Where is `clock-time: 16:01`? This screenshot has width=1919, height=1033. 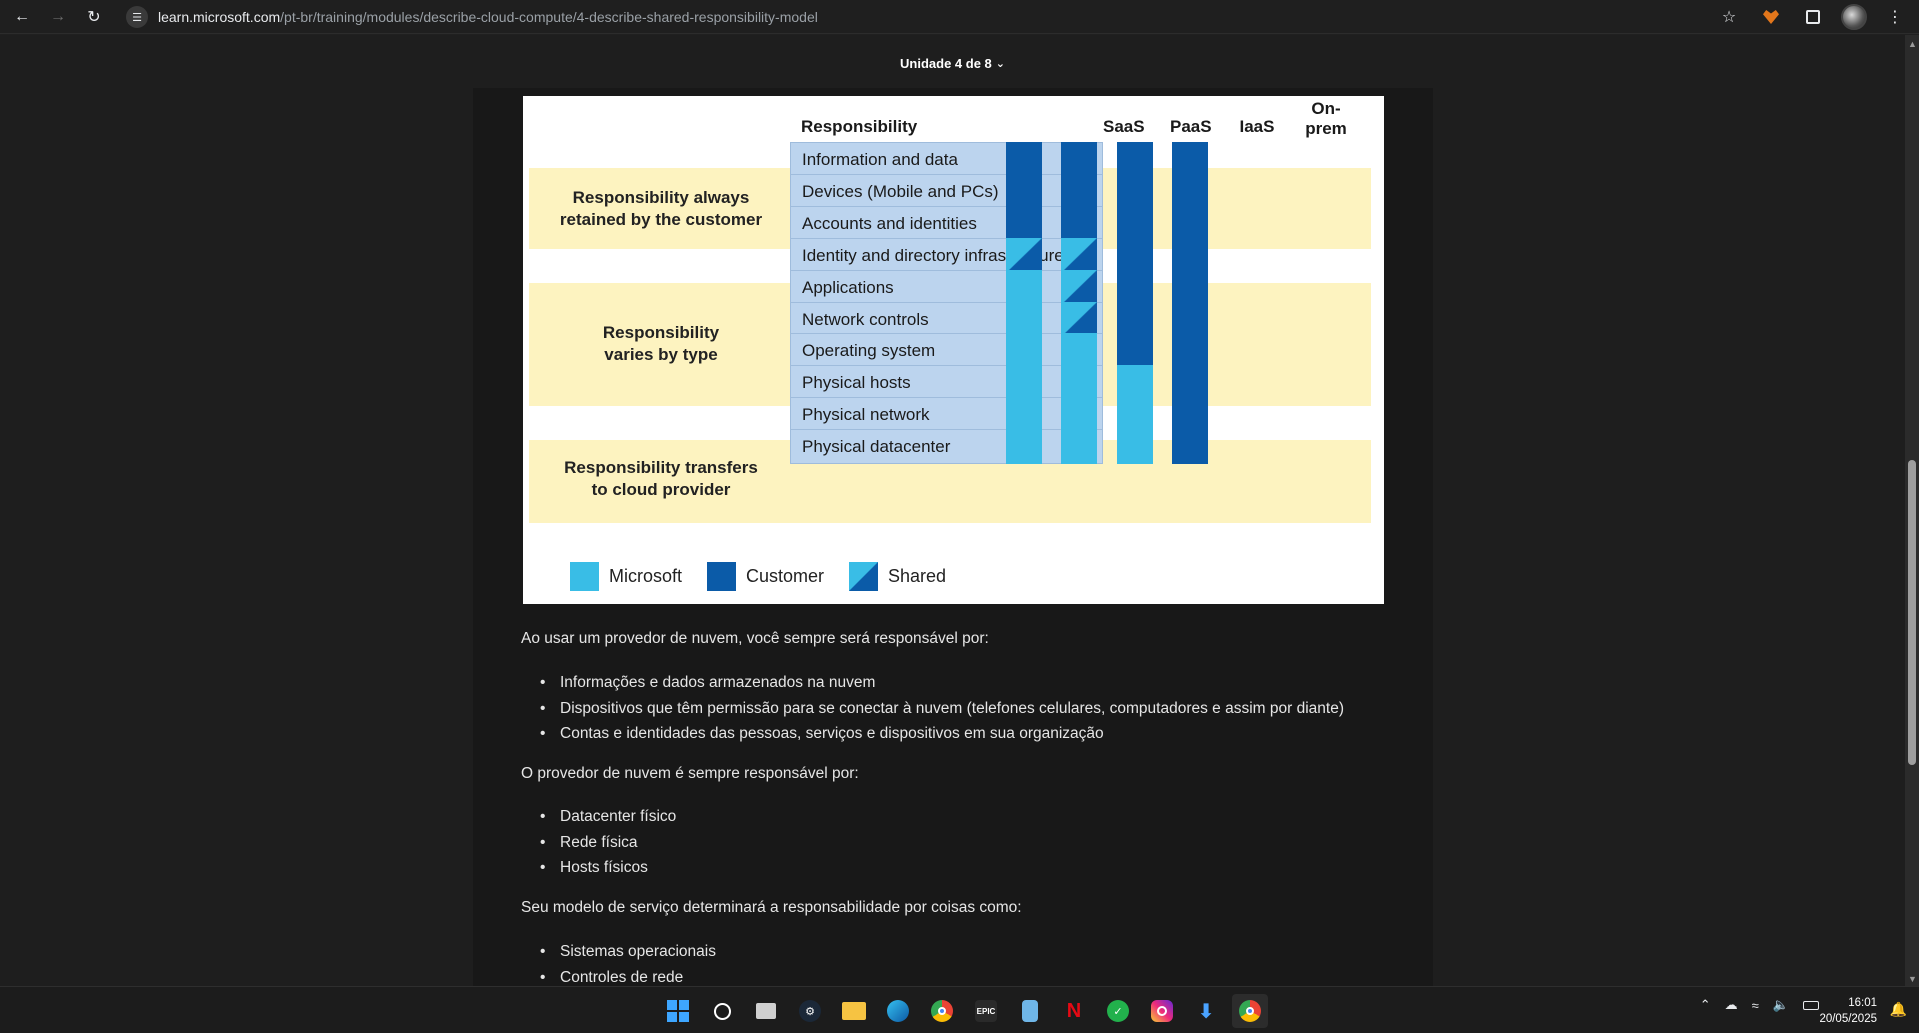
clock-time: 16:01 is located at coordinates (1862, 1003).